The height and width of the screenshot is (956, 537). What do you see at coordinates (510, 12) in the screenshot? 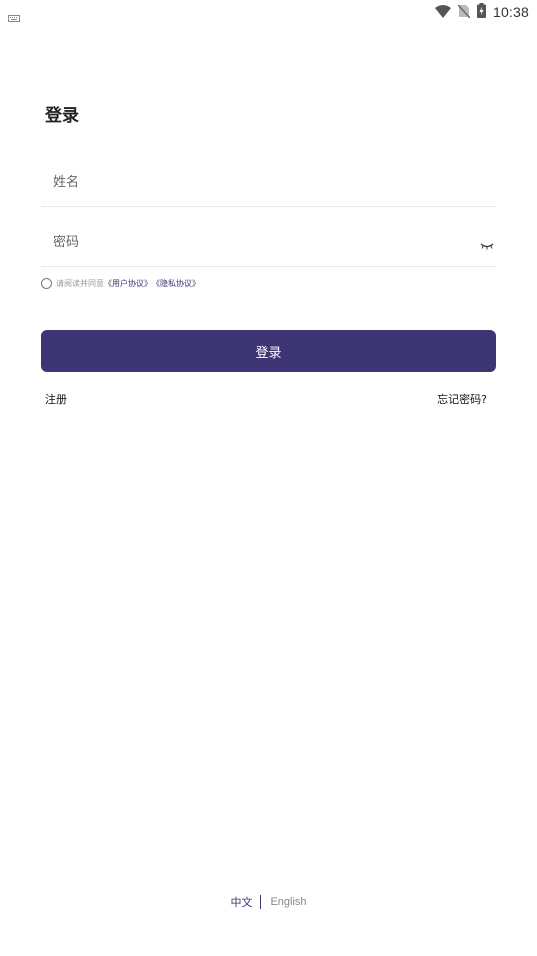
I see `status-time: 10:38` at bounding box center [510, 12].